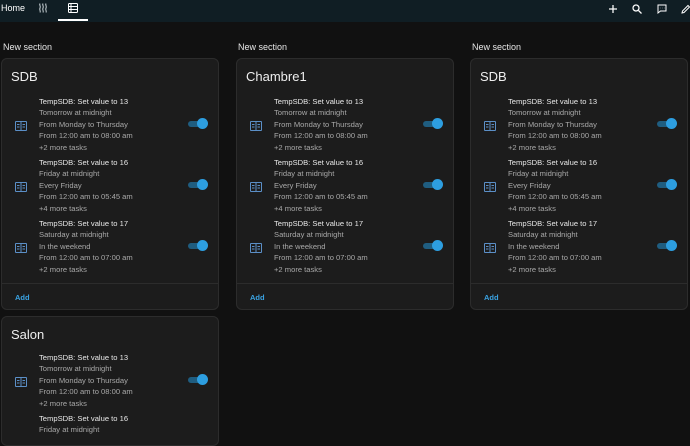  I want to click on chat-icon, so click(662, 9).